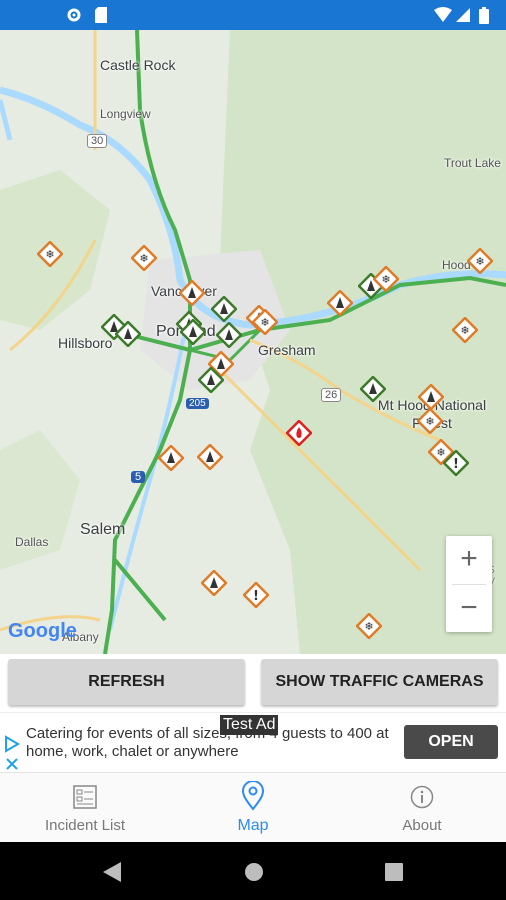 Image resolution: width=506 pixels, height=900 pixels. What do you see at coordinates (469, 560) in the screenshot?
I see `zoom-in-button: +` at bounding box center [469, 560].